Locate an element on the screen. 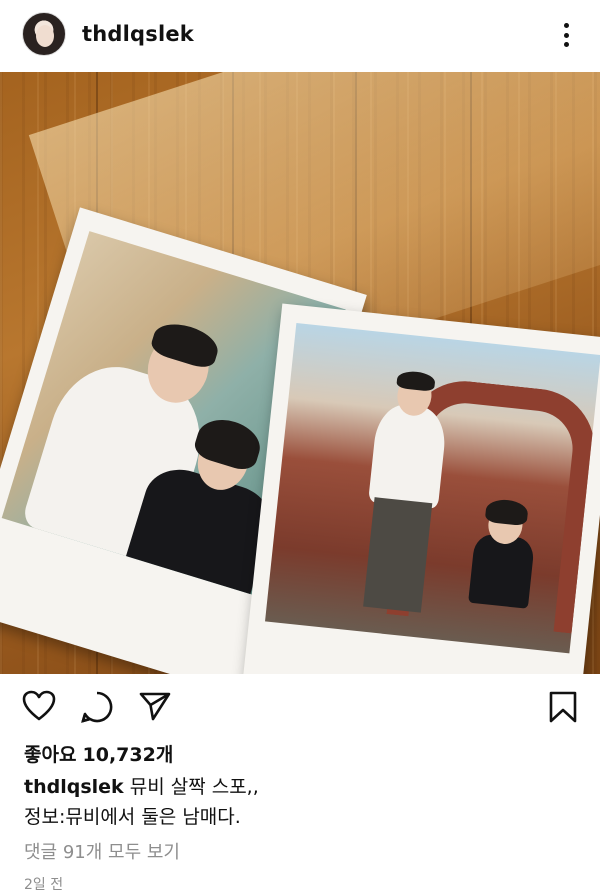 The width and height of the screenshot is (600, 896). heart-icon is located at coordinates (39, 706).